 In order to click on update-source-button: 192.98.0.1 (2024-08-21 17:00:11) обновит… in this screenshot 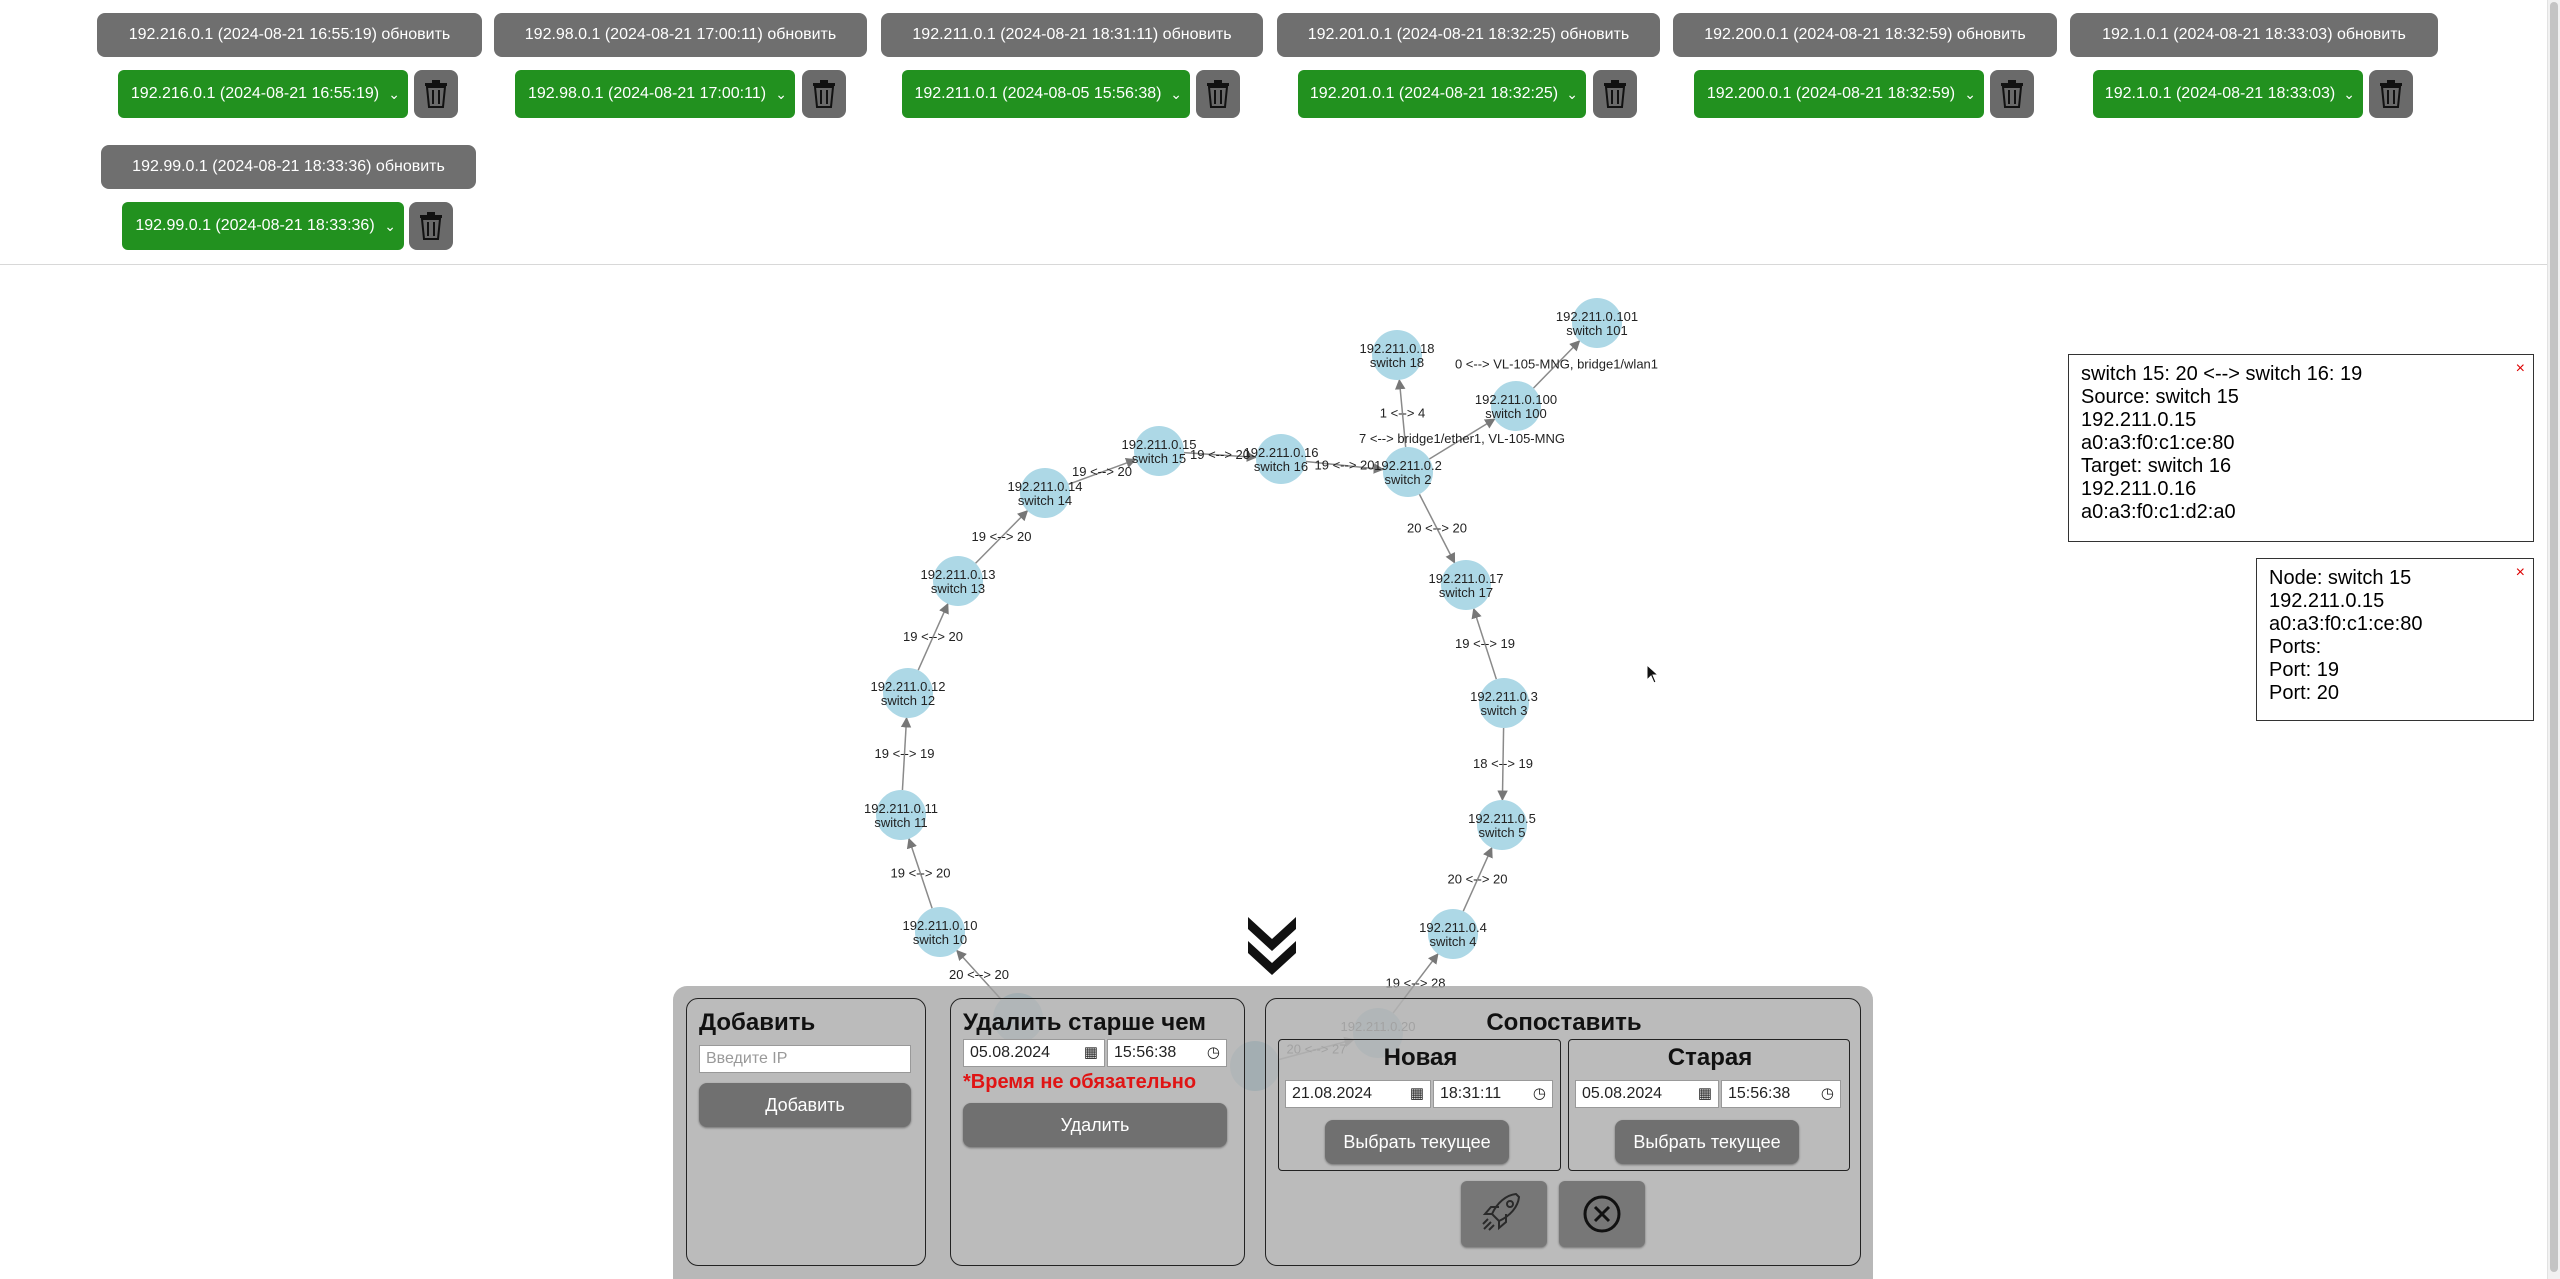, I will do `click(680, 35)`.